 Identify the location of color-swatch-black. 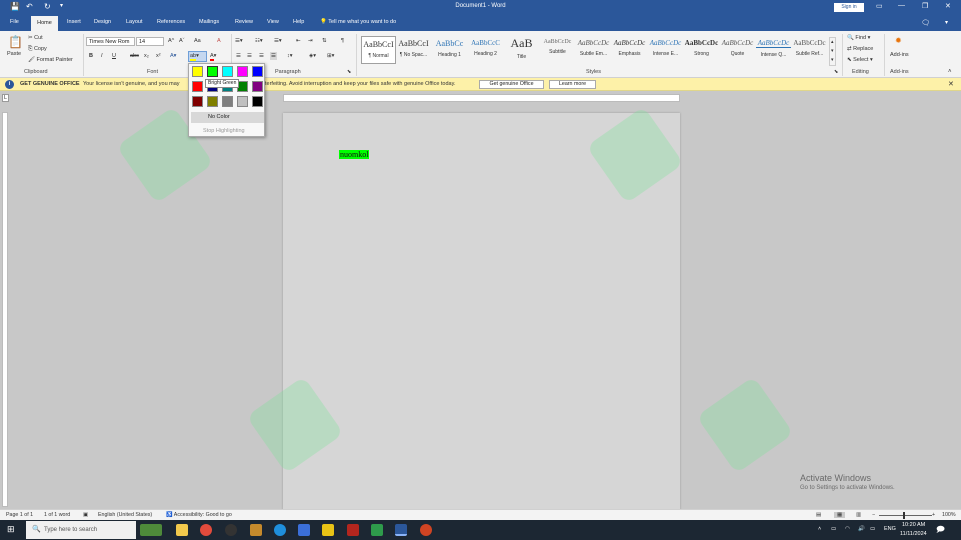
(257, 101).